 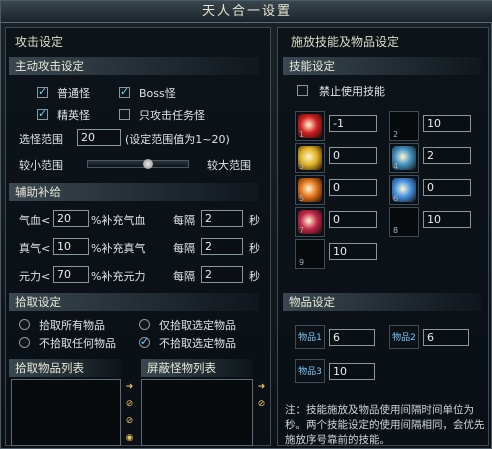 What do you see at coordinates (35, 220) in the screenshot?
I see `supply-stat-label: 气血<` at bounding box center [35, 220].